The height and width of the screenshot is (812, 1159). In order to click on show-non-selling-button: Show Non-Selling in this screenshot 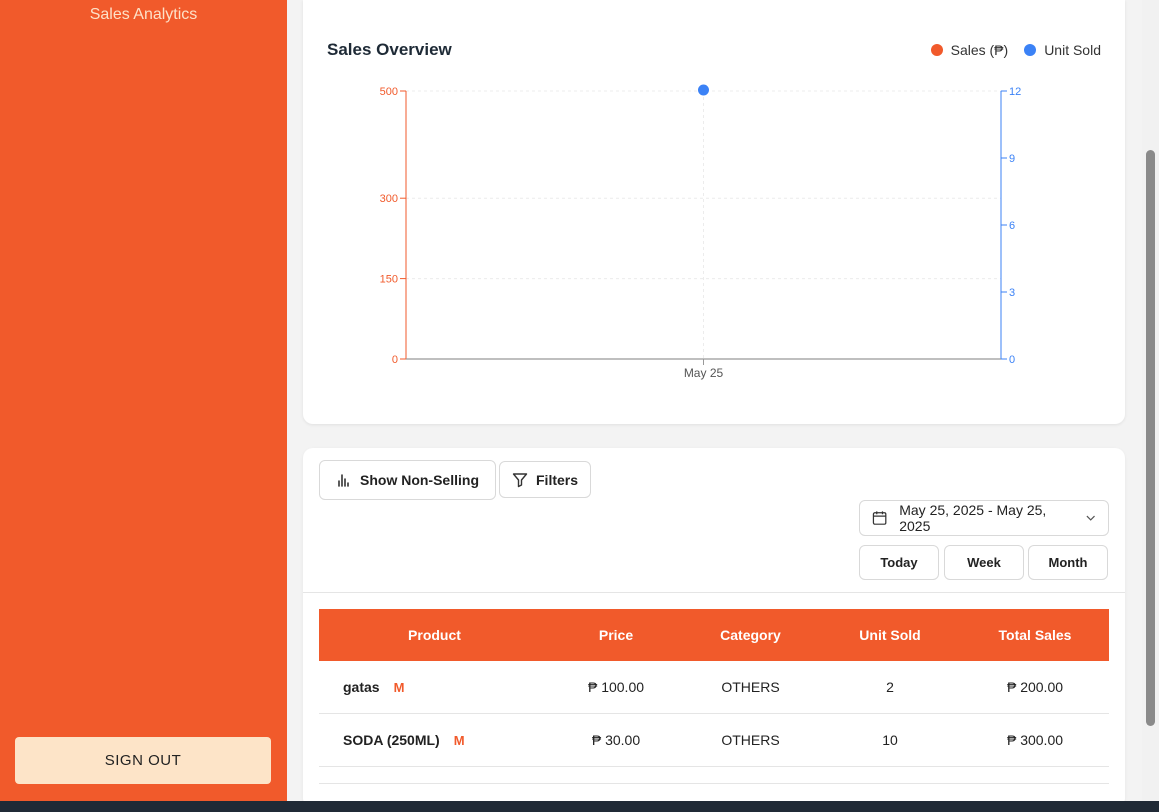, I will do `click(407, 480)`.